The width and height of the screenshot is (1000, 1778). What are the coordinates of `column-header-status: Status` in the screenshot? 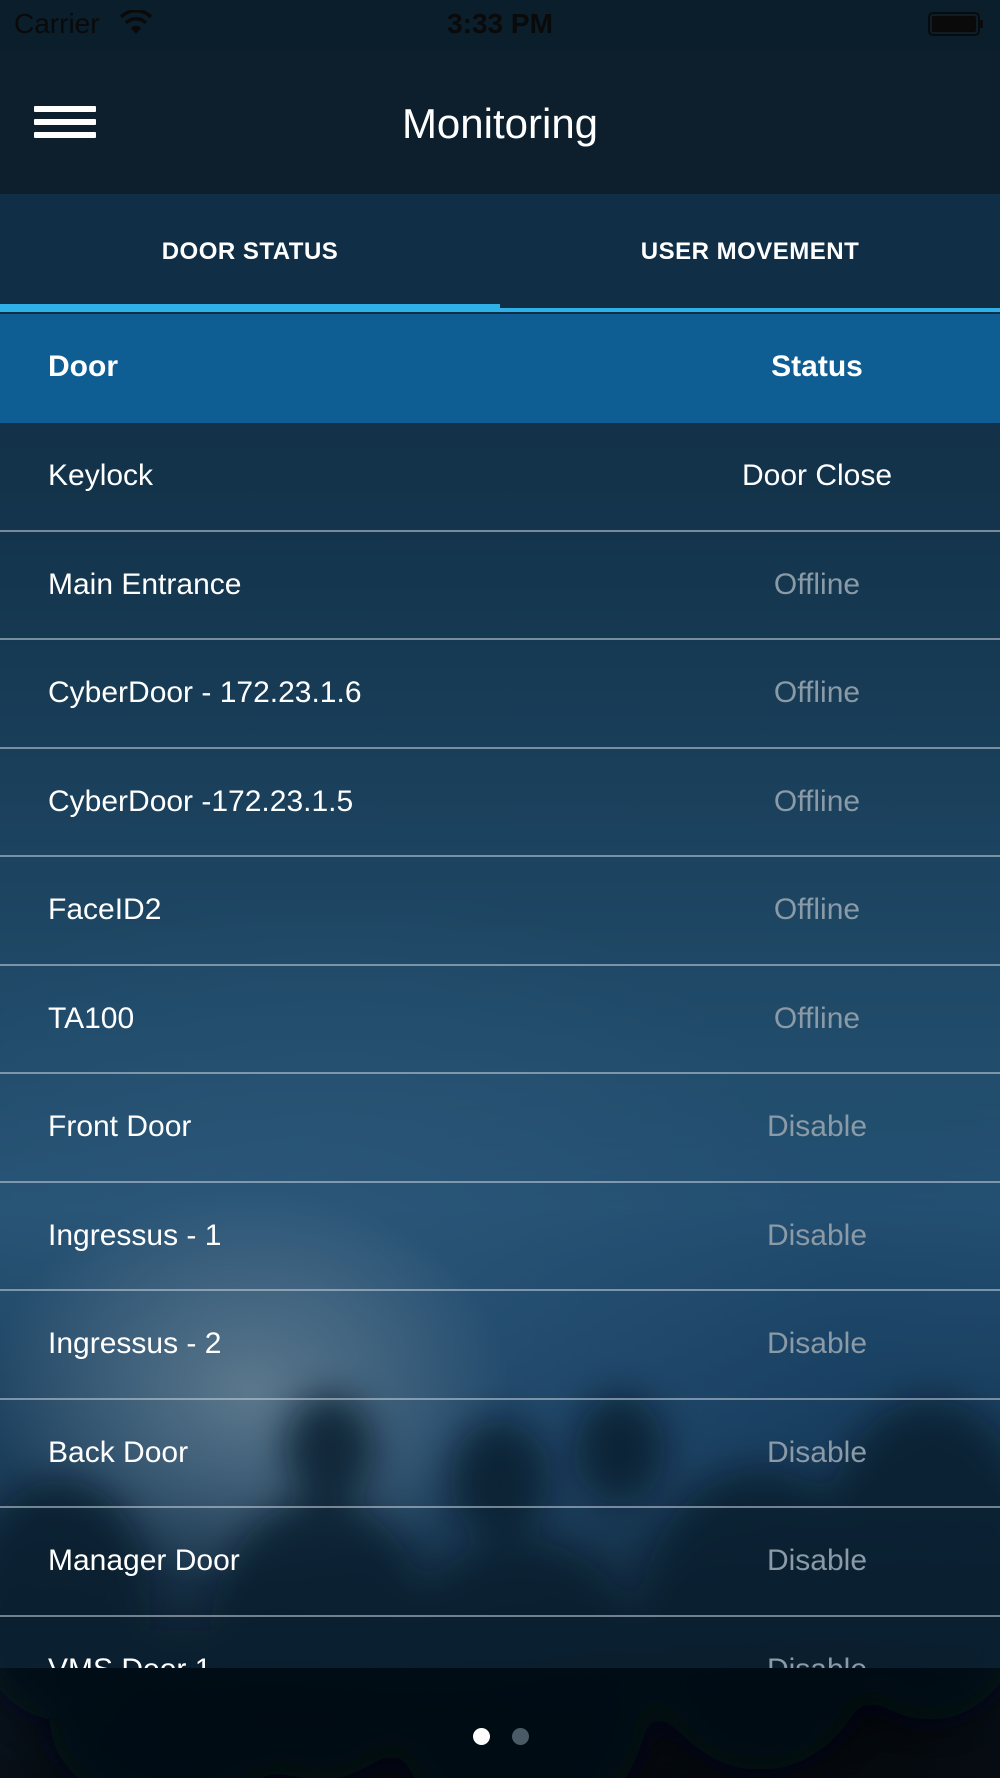 It's located at (817, 366).